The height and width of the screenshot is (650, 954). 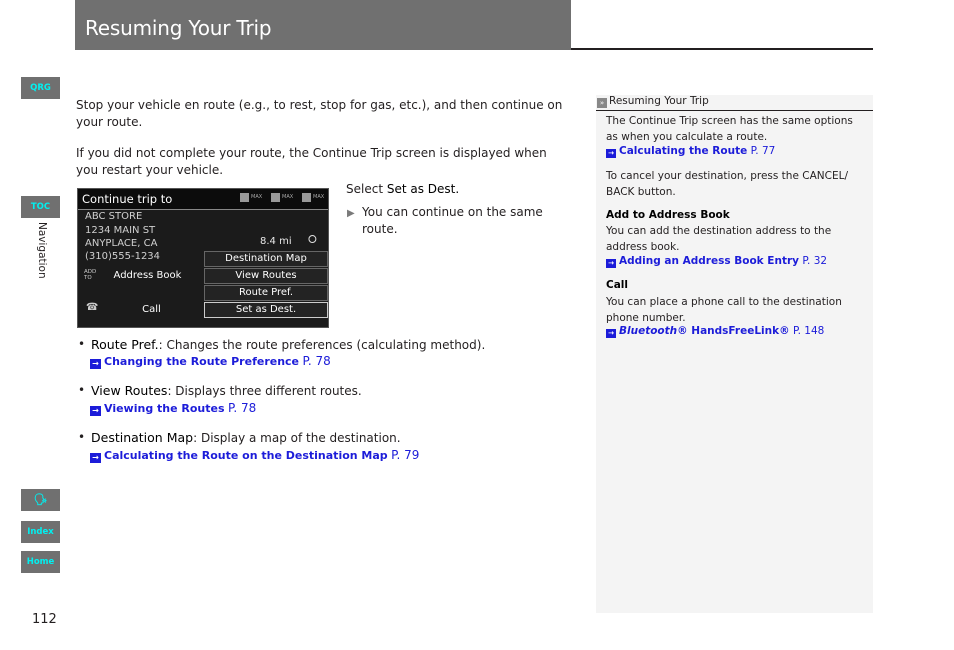 I want to click on set-as-dest-button: Set as Dest., so click(x=266, y=310).